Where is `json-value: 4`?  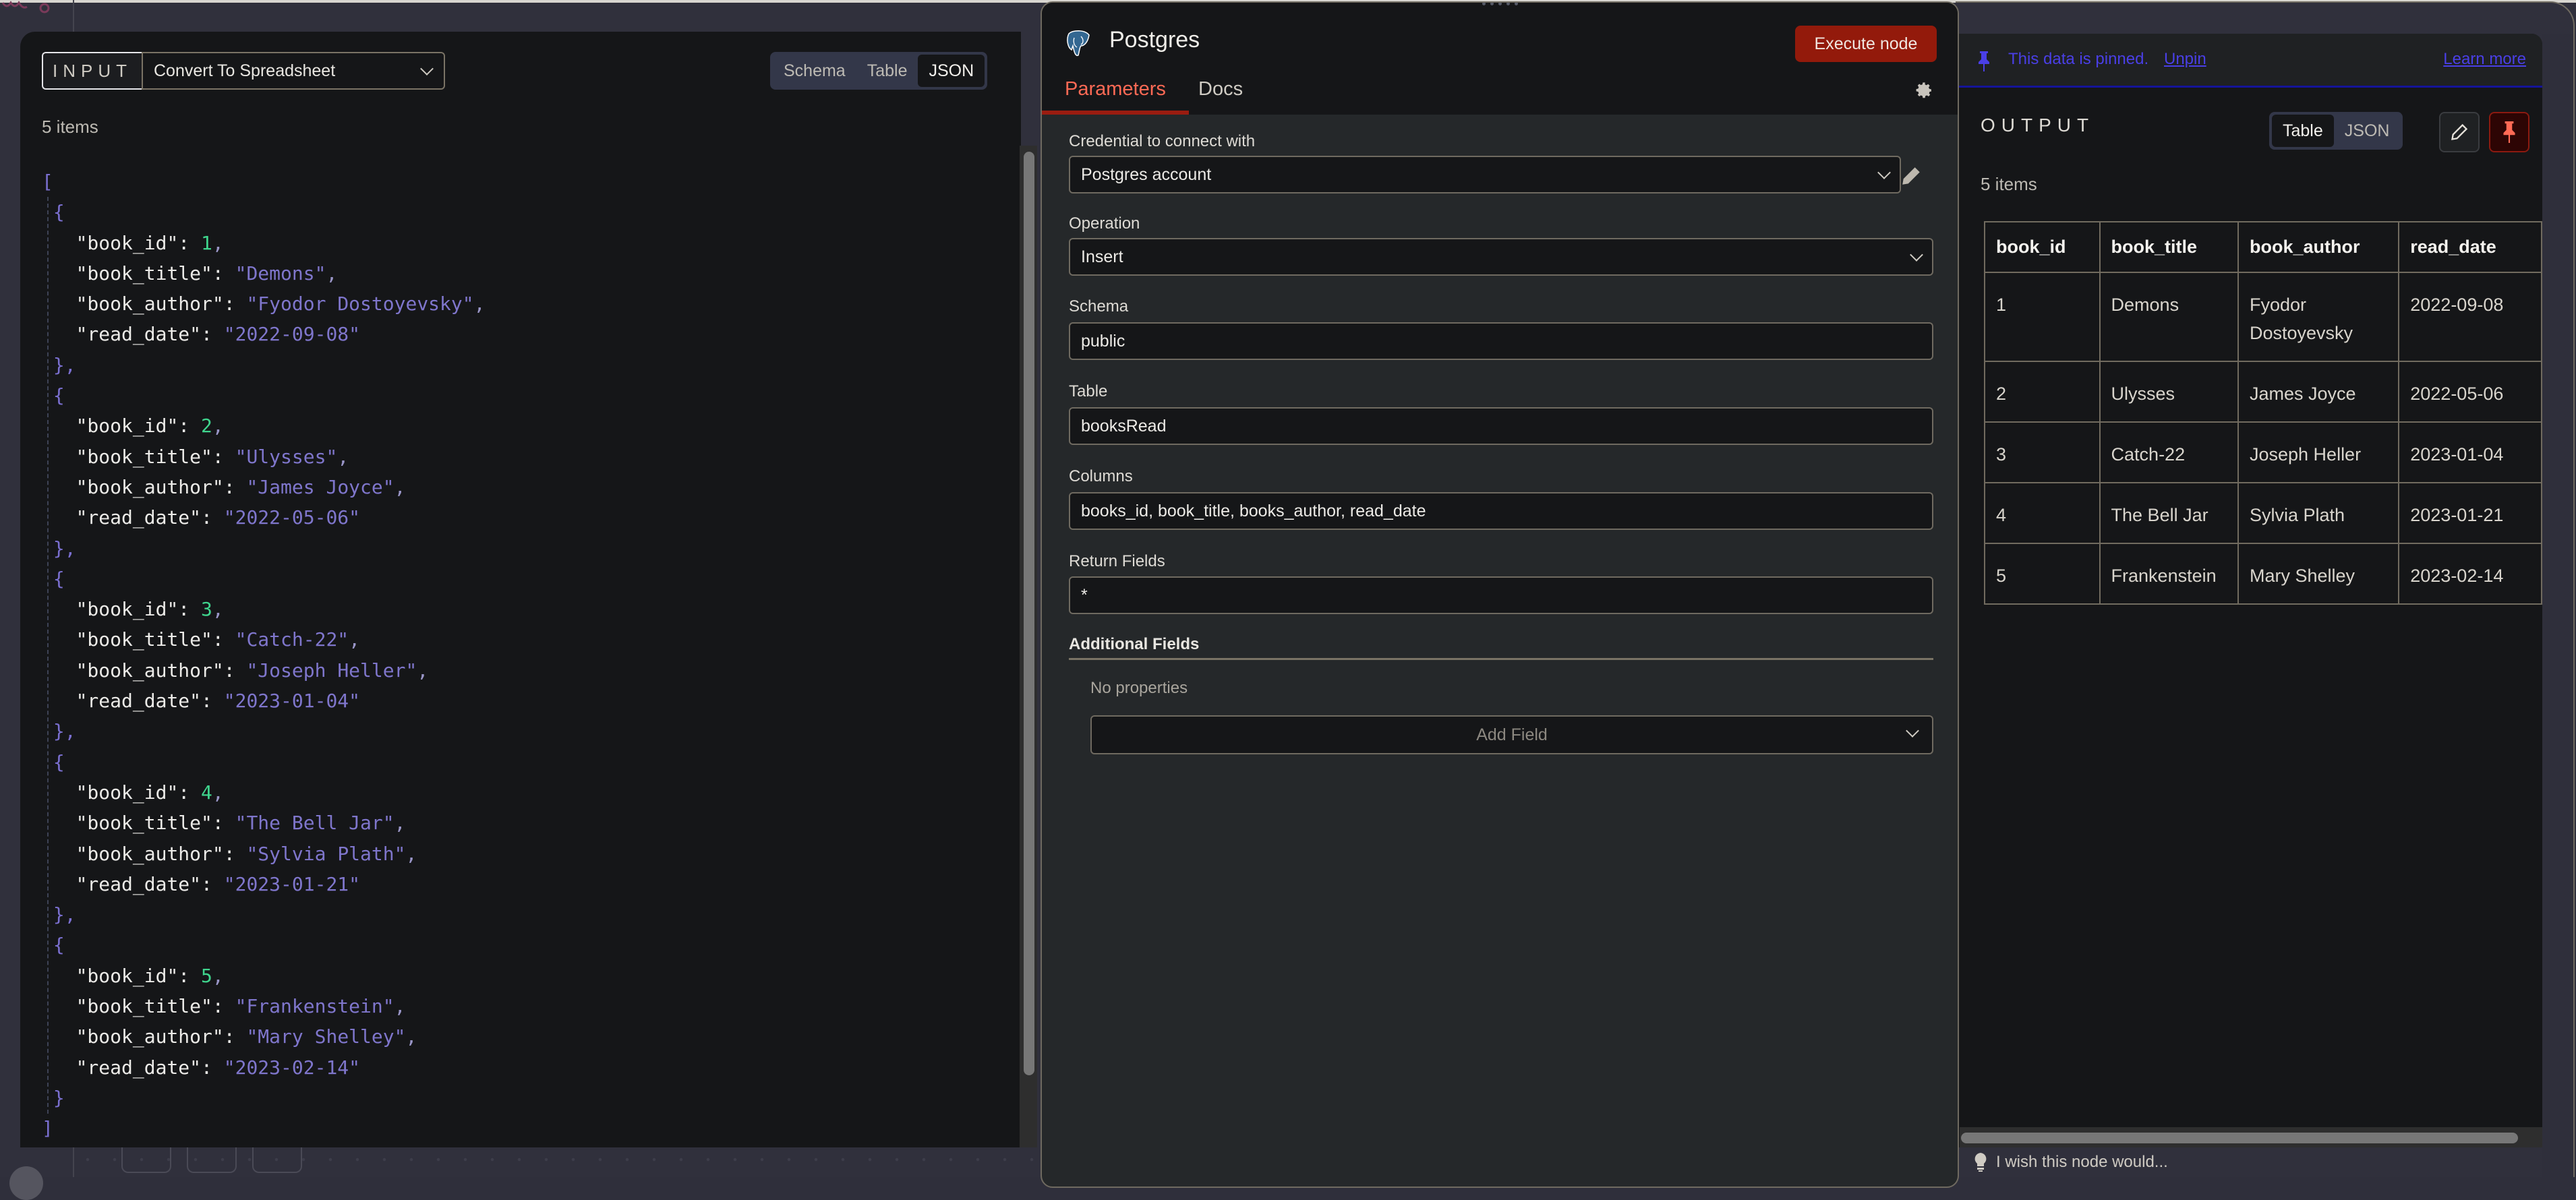
json-value: 4 is located at coordinates (207, 792).